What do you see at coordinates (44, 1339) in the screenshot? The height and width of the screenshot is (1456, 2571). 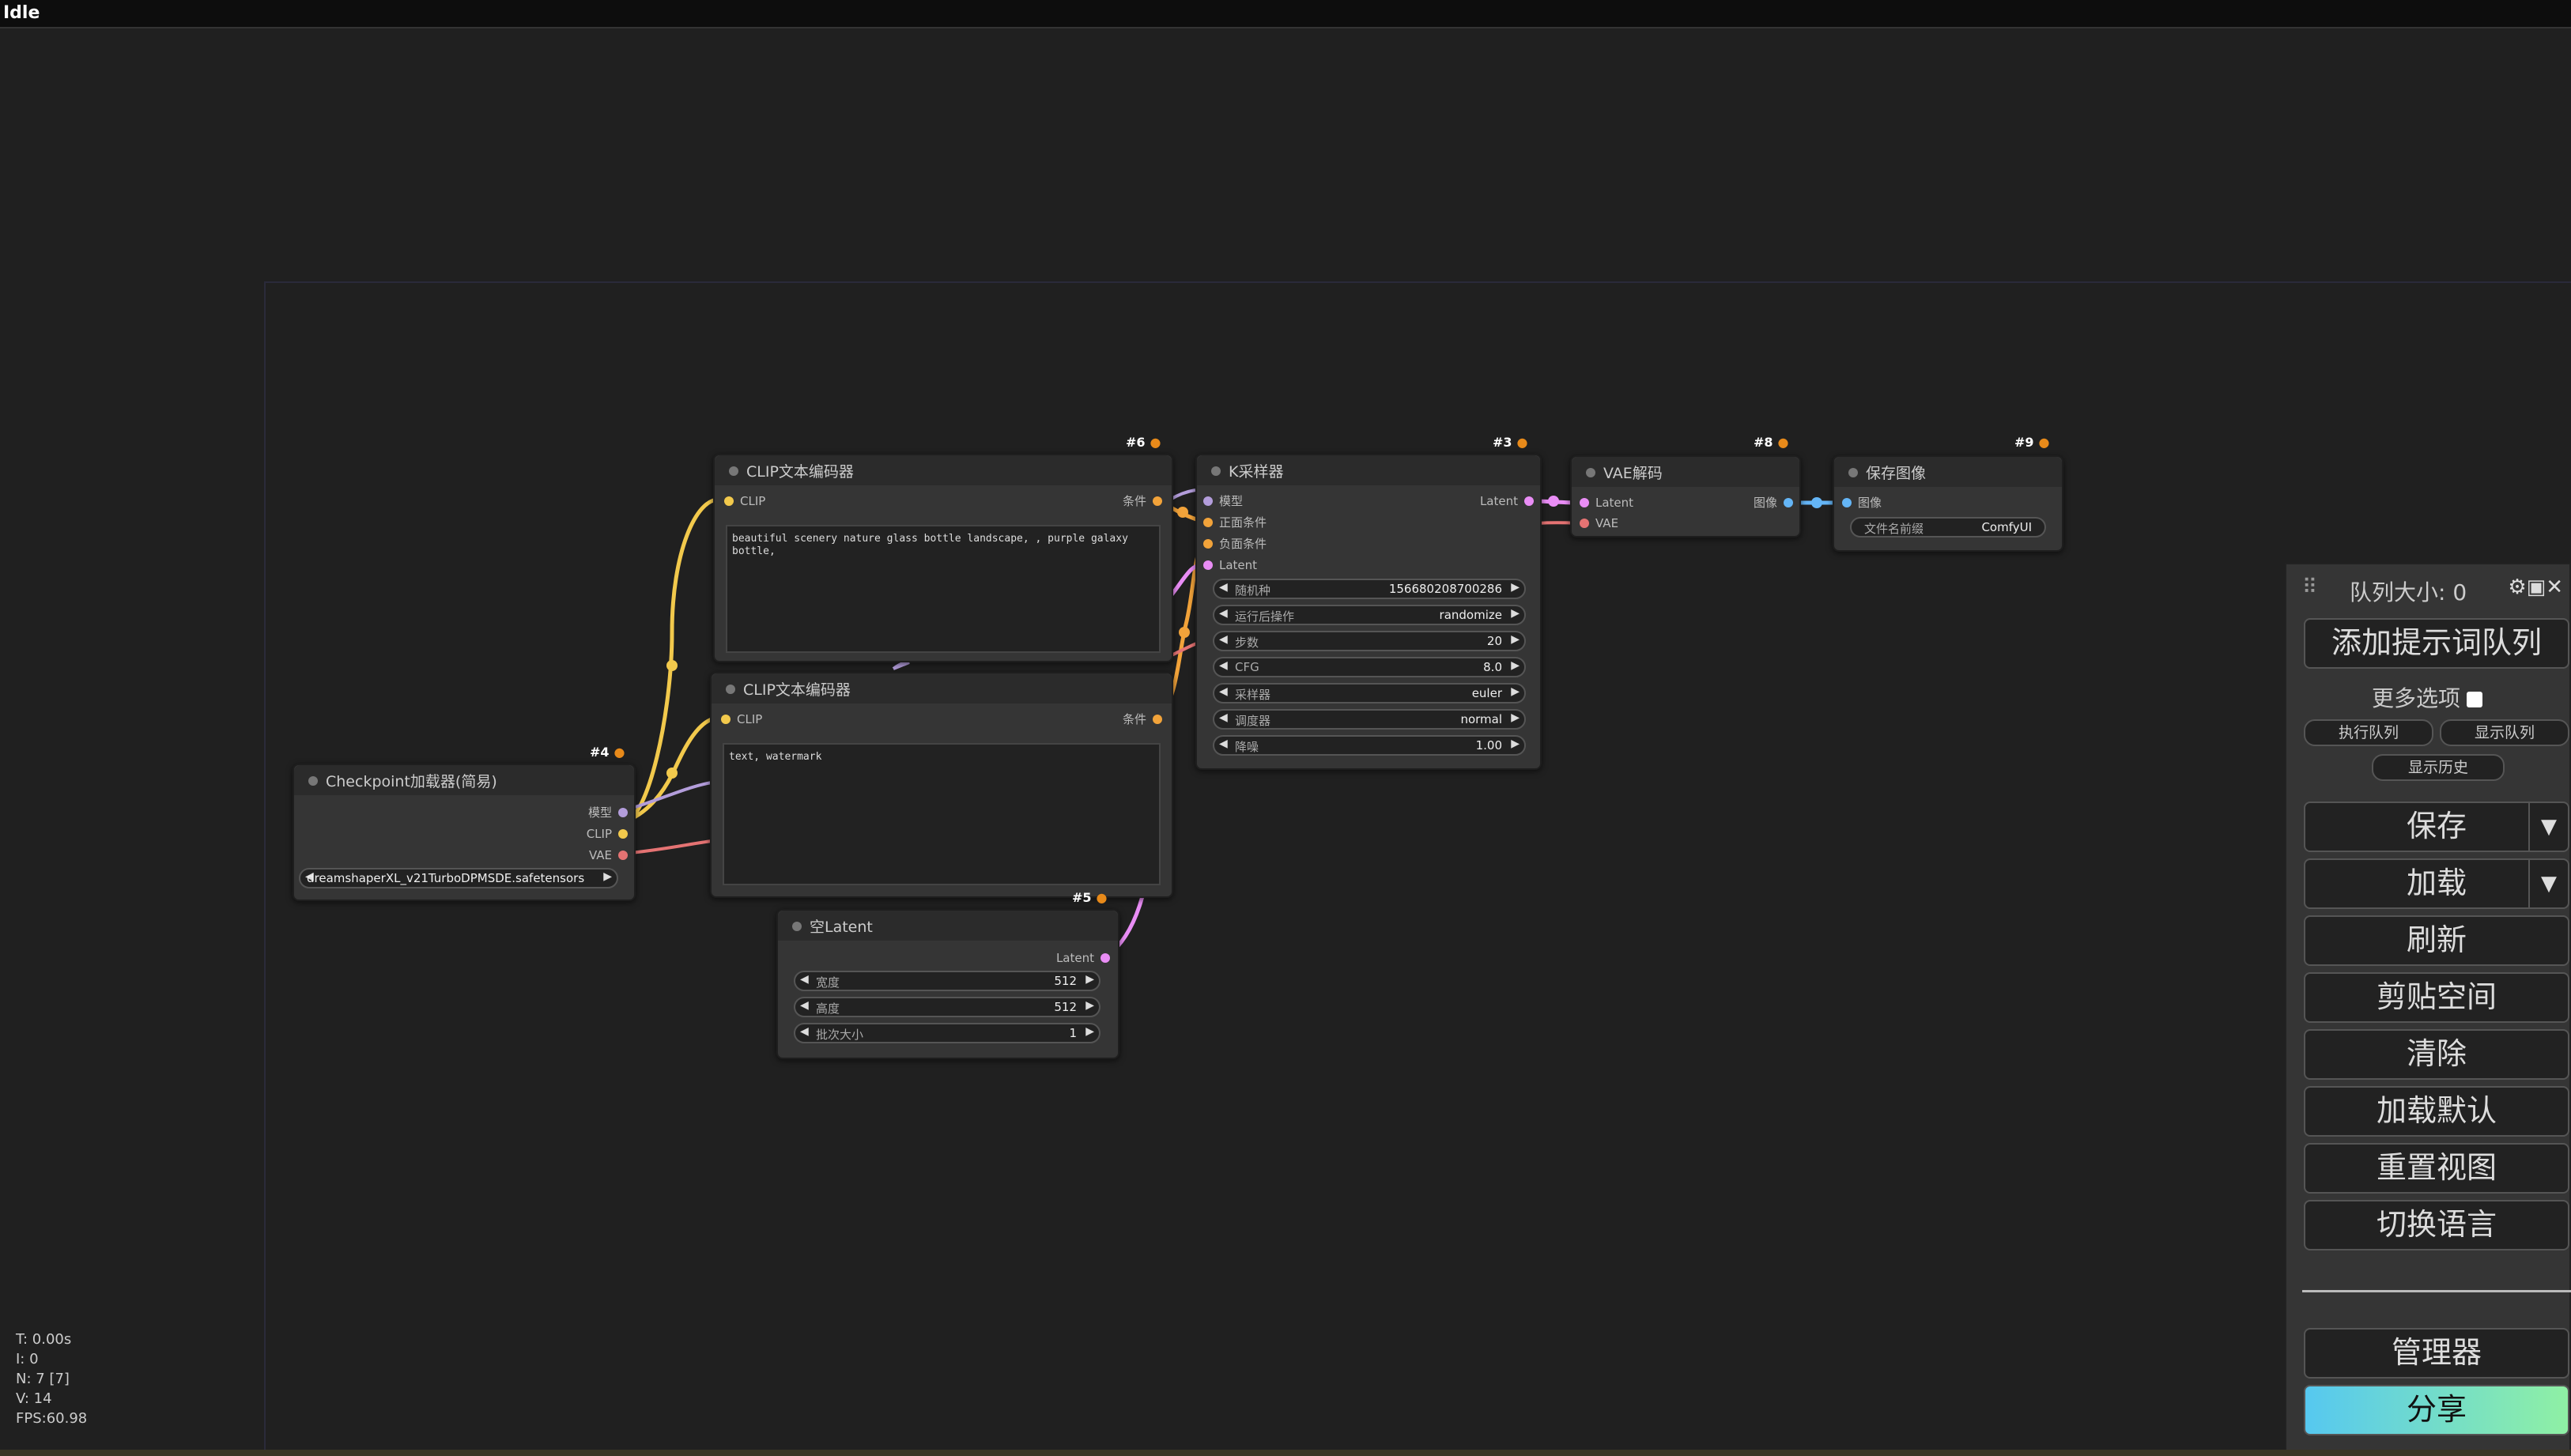 I see `stat-time: T: 0.00s` at bounding box center [44, 1339].